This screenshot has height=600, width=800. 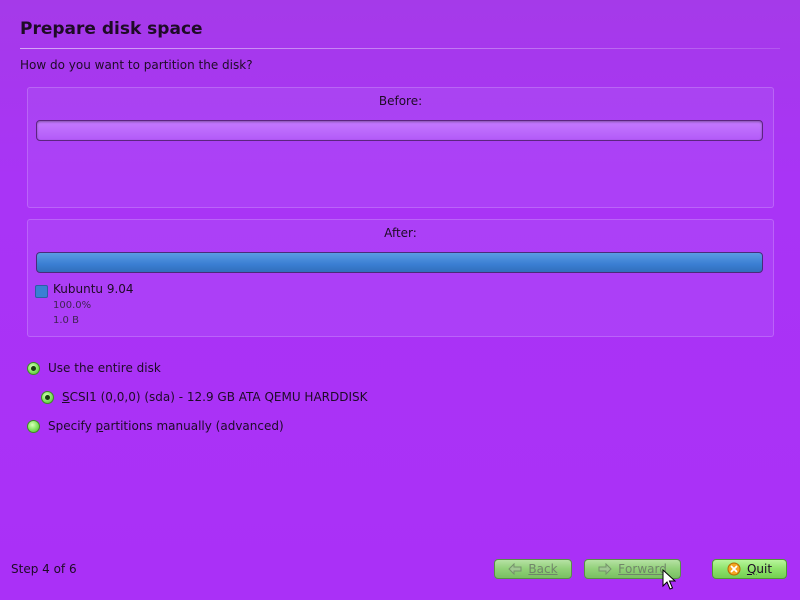 What do you see at coordinates (93, 289) in the screenshot?
I see `partition-name: Kubuntu 9.04` at bounding box center [93, 289].